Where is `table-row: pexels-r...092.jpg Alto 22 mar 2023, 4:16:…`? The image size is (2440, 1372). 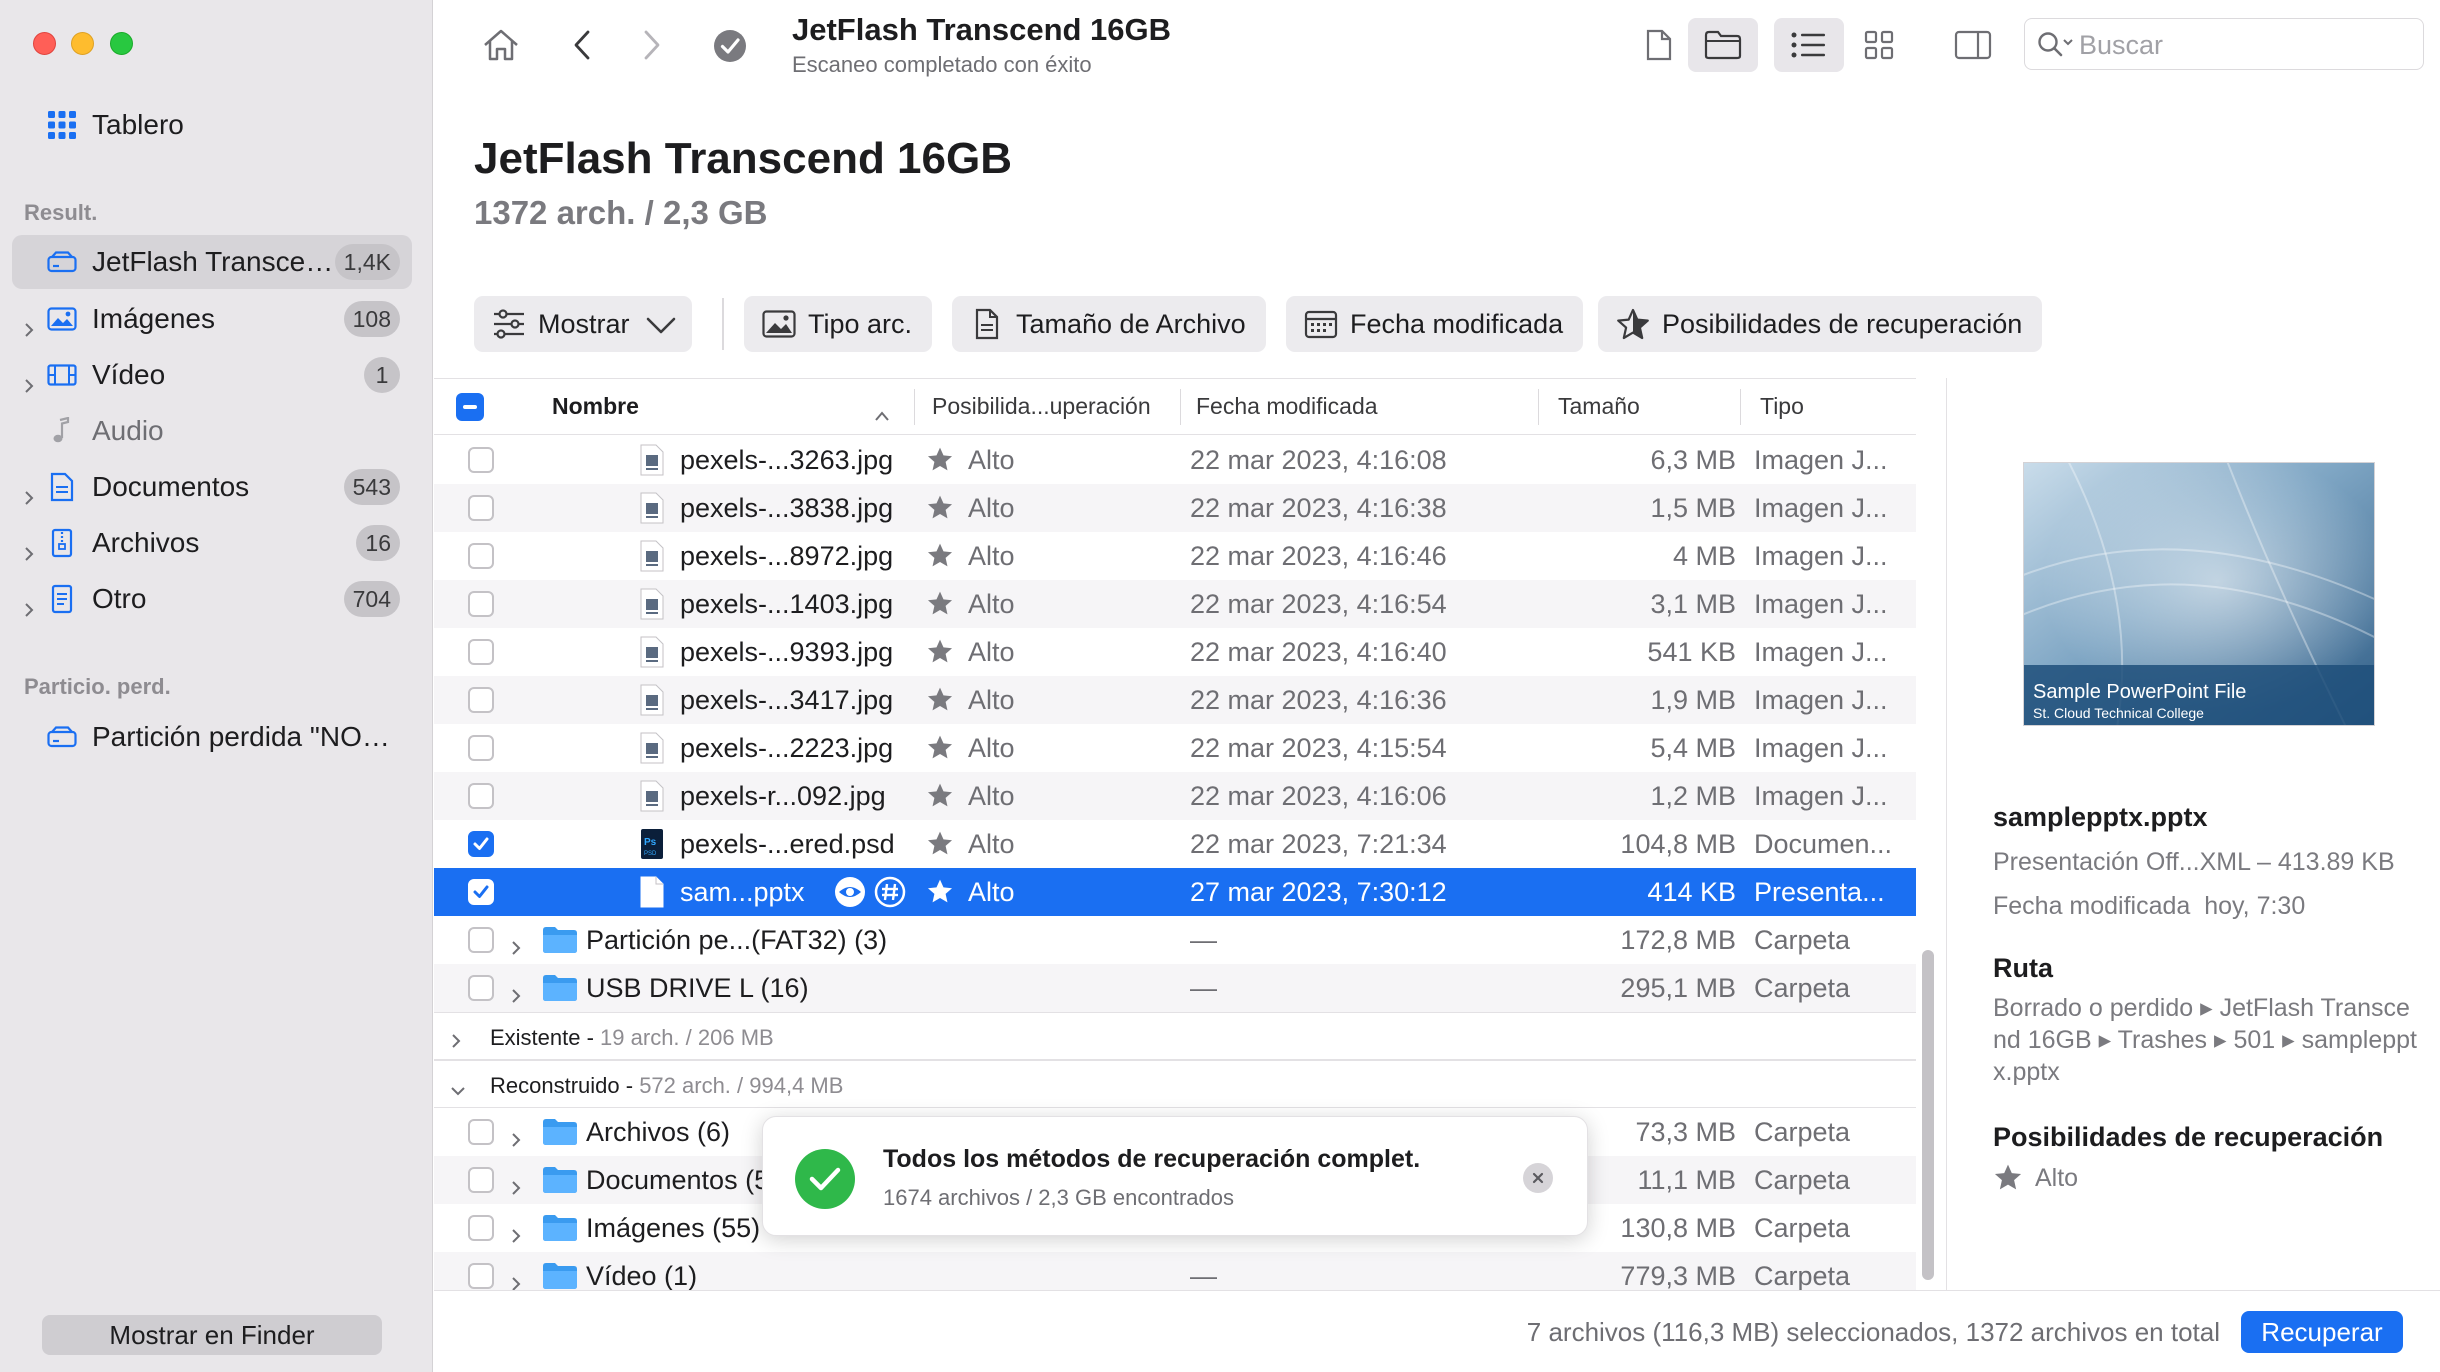
table-row: pexels-r...092.jpg Alto 22 mar 2023, 4:16:… is located at coordinates (1175, 796).